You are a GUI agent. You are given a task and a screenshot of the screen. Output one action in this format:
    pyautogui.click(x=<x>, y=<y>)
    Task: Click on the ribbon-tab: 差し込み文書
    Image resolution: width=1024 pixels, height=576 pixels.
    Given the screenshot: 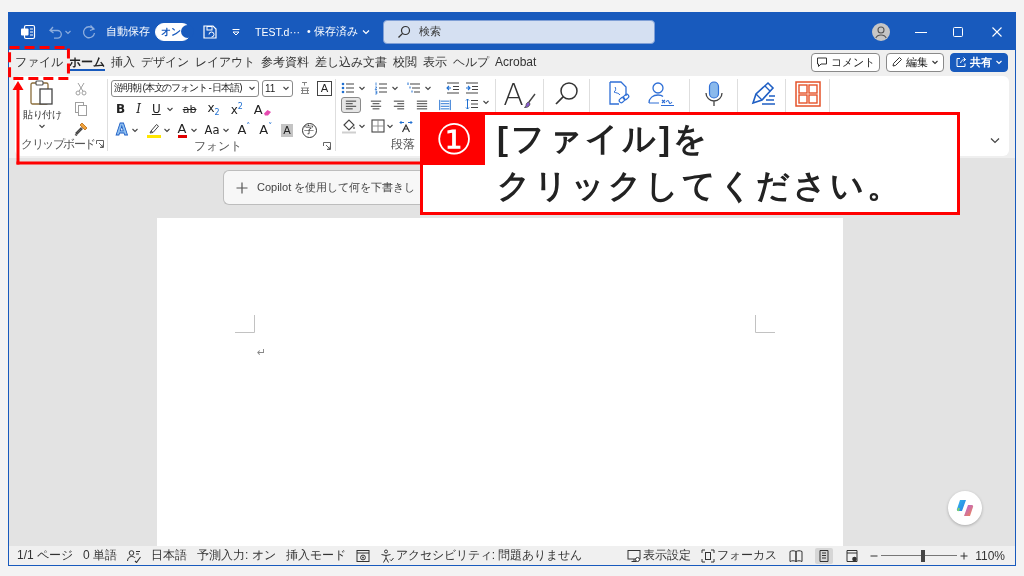 What is the action you would take?
    pyautogui.click(x=351, y=62)
    